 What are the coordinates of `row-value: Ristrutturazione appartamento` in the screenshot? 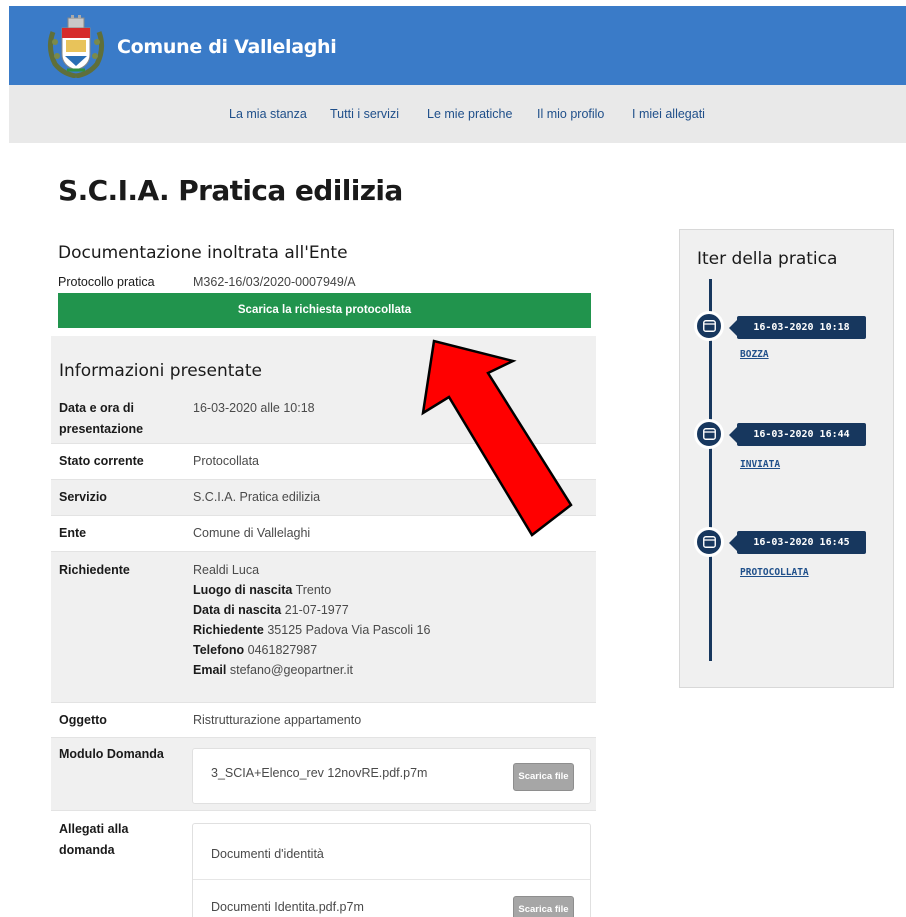 It's located at (277, 720).